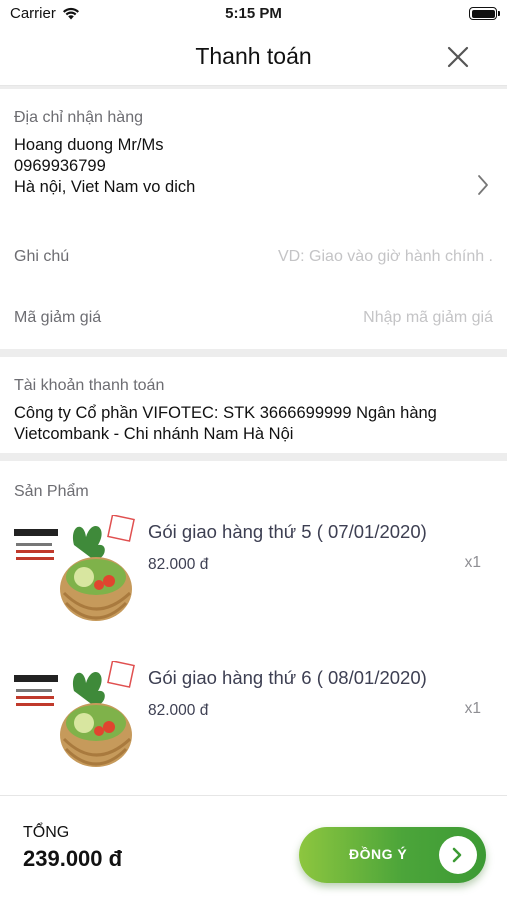  I want to click on checkout-footer: TỔNG 239.000 đ ĐỒNG Ý, so click(253, 847).